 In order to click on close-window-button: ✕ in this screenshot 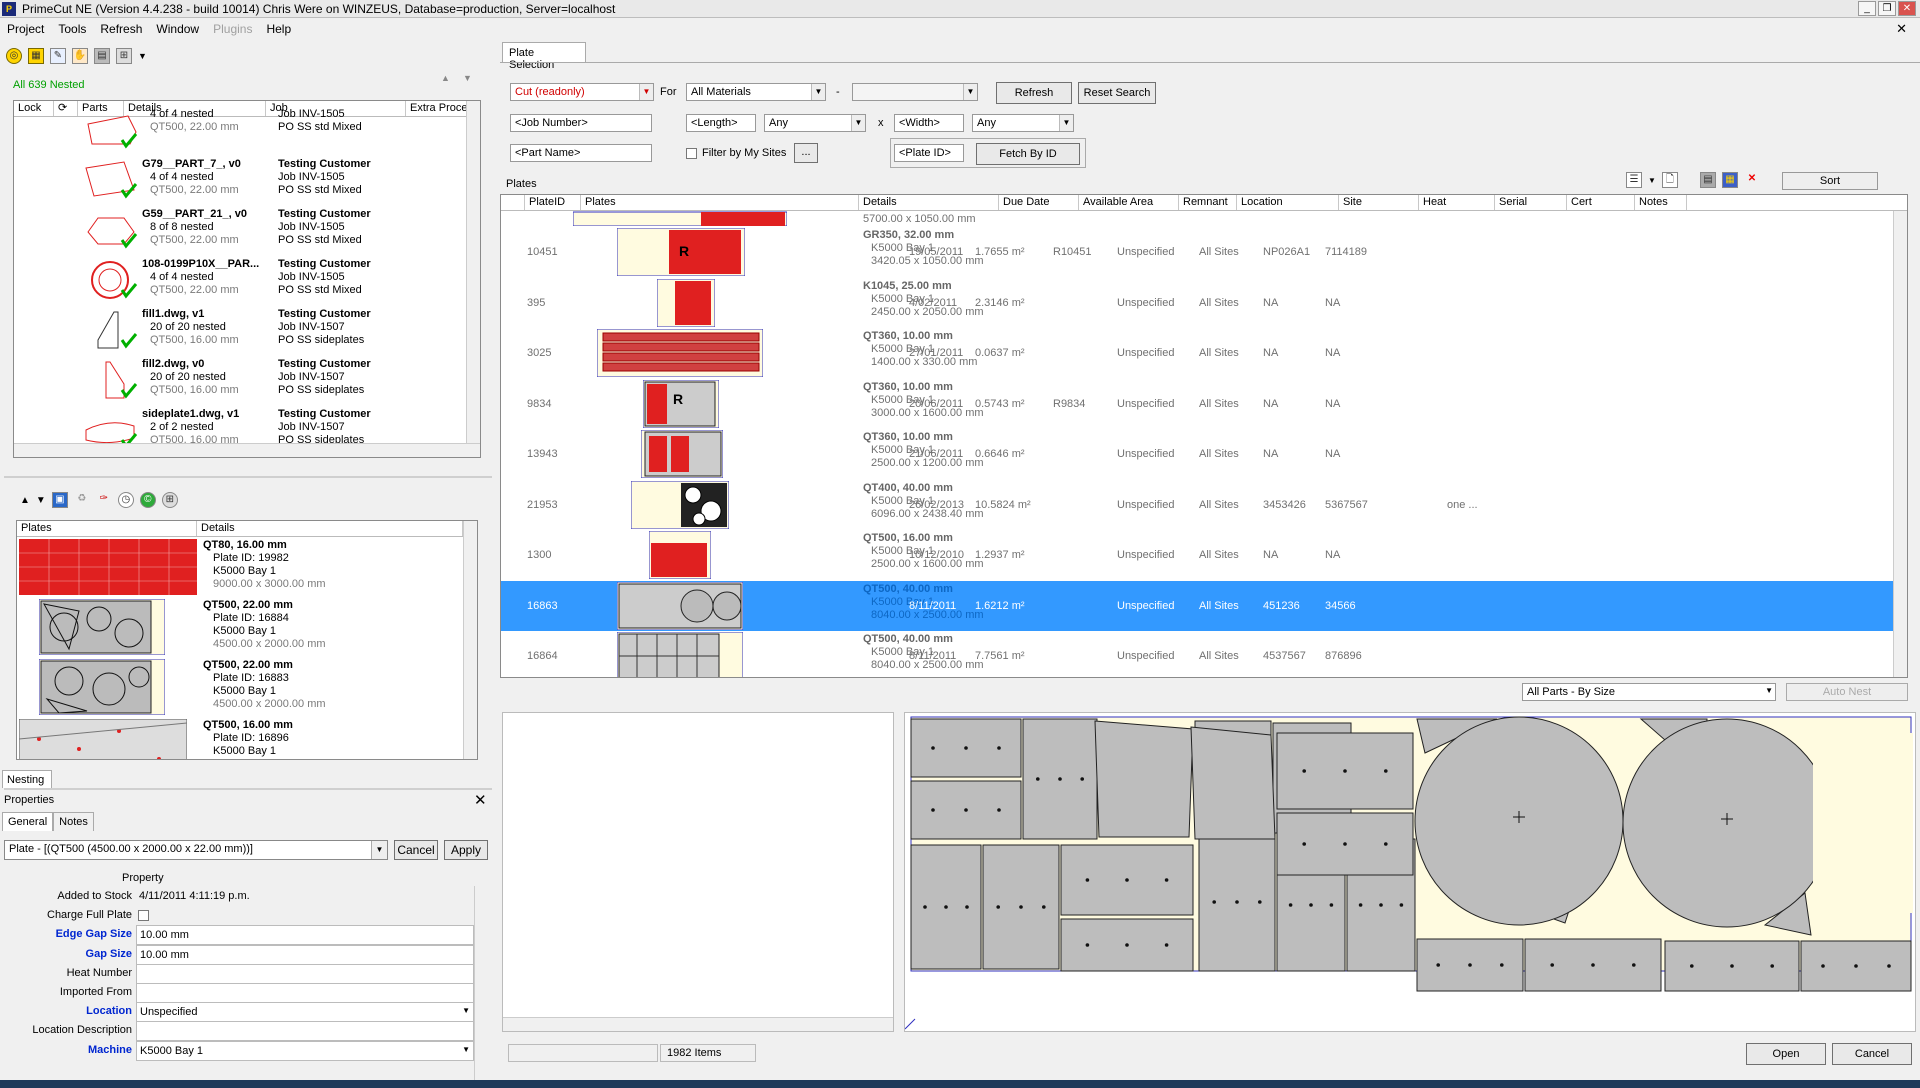, I will do `click(1907, 8)`.